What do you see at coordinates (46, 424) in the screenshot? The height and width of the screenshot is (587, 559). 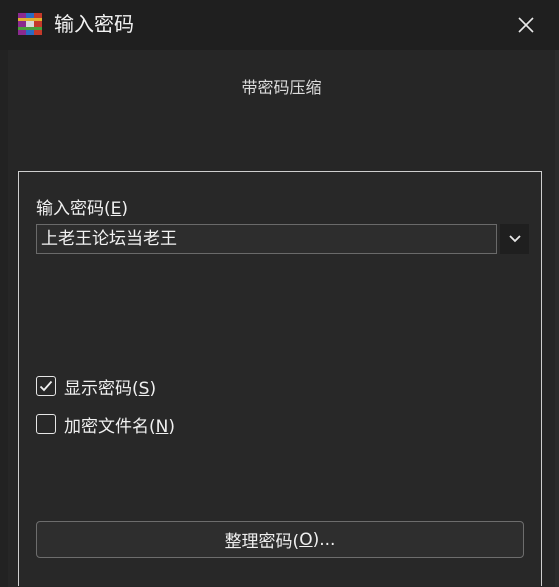 I see `encrypt-filenames-checkbox` at bounding box center [46, 424].